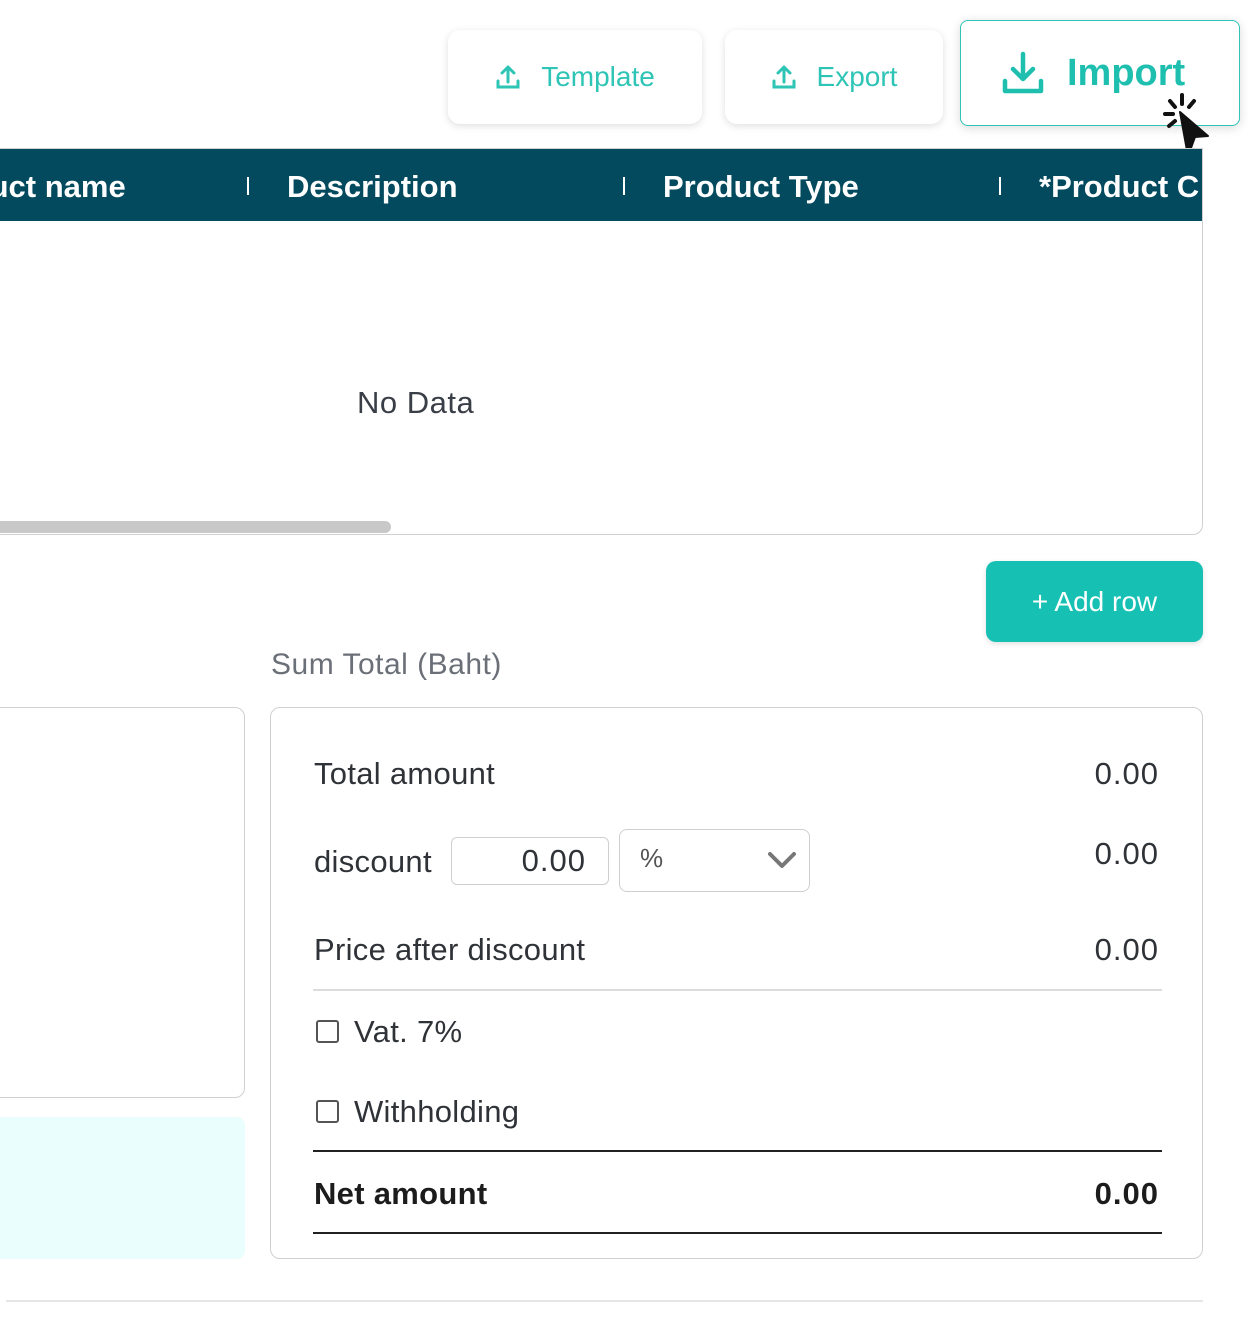  I want to click on discount-label: discount, so click(373, 861).